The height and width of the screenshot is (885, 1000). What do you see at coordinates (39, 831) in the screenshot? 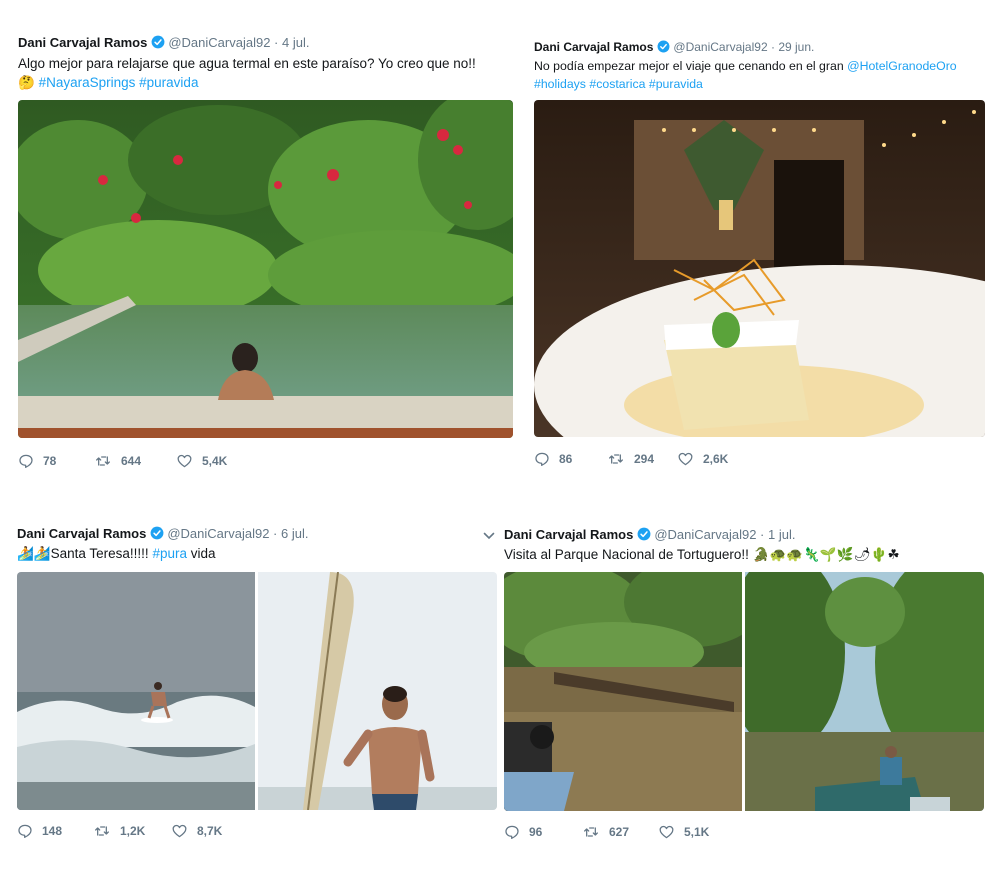
I see `reply-button: 148` at bounding box center [39, 831].